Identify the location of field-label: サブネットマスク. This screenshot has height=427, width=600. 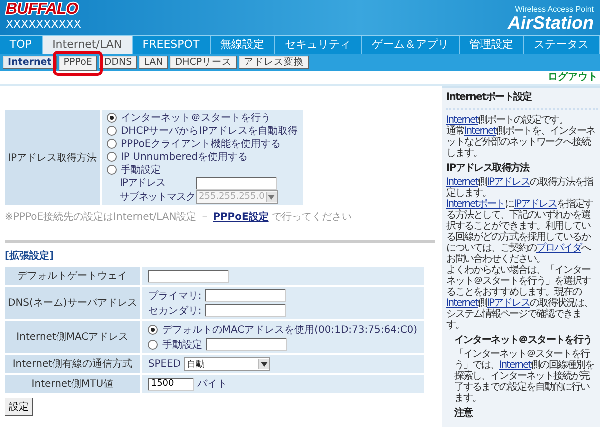
(158, 197).